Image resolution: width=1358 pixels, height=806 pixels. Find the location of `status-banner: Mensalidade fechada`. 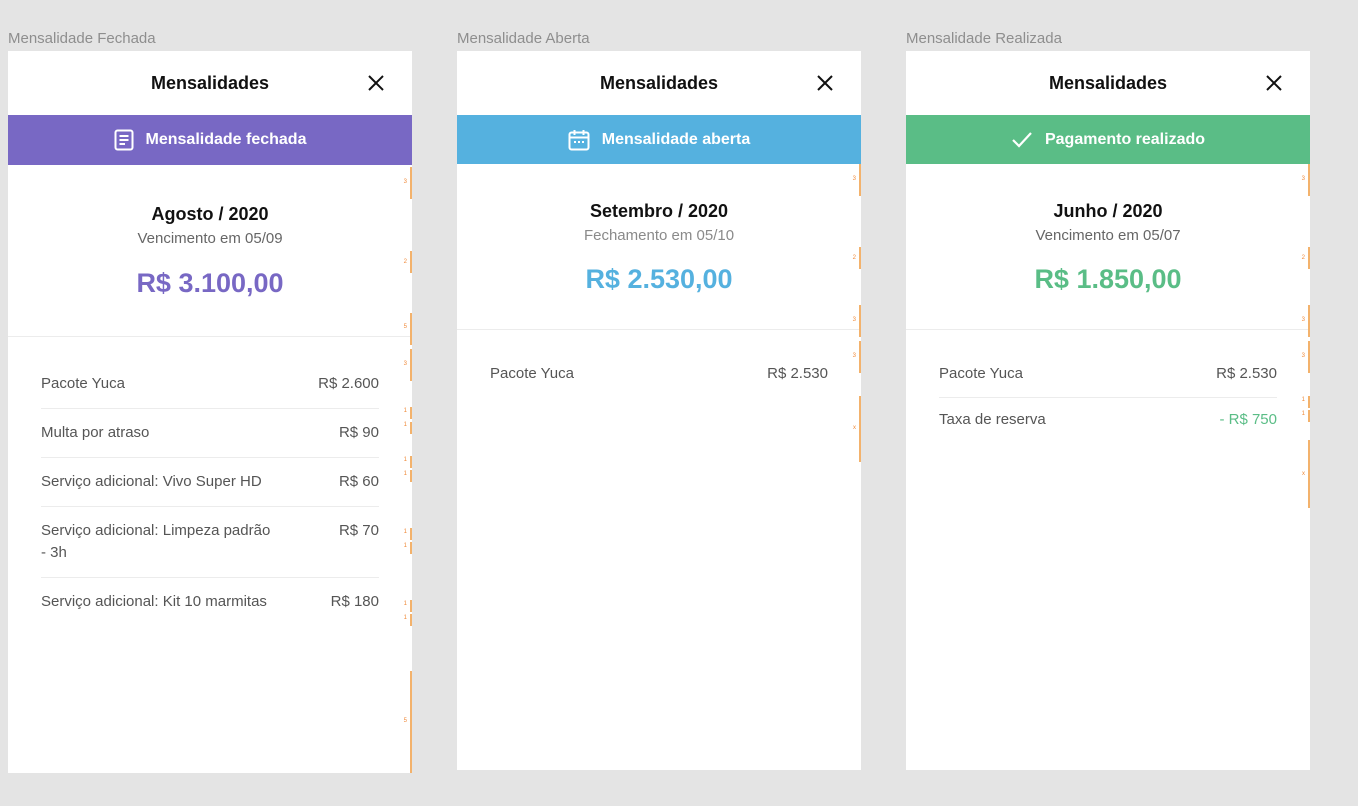

status-banner: Mensalidade fechada is located at coordinates (210, 140).